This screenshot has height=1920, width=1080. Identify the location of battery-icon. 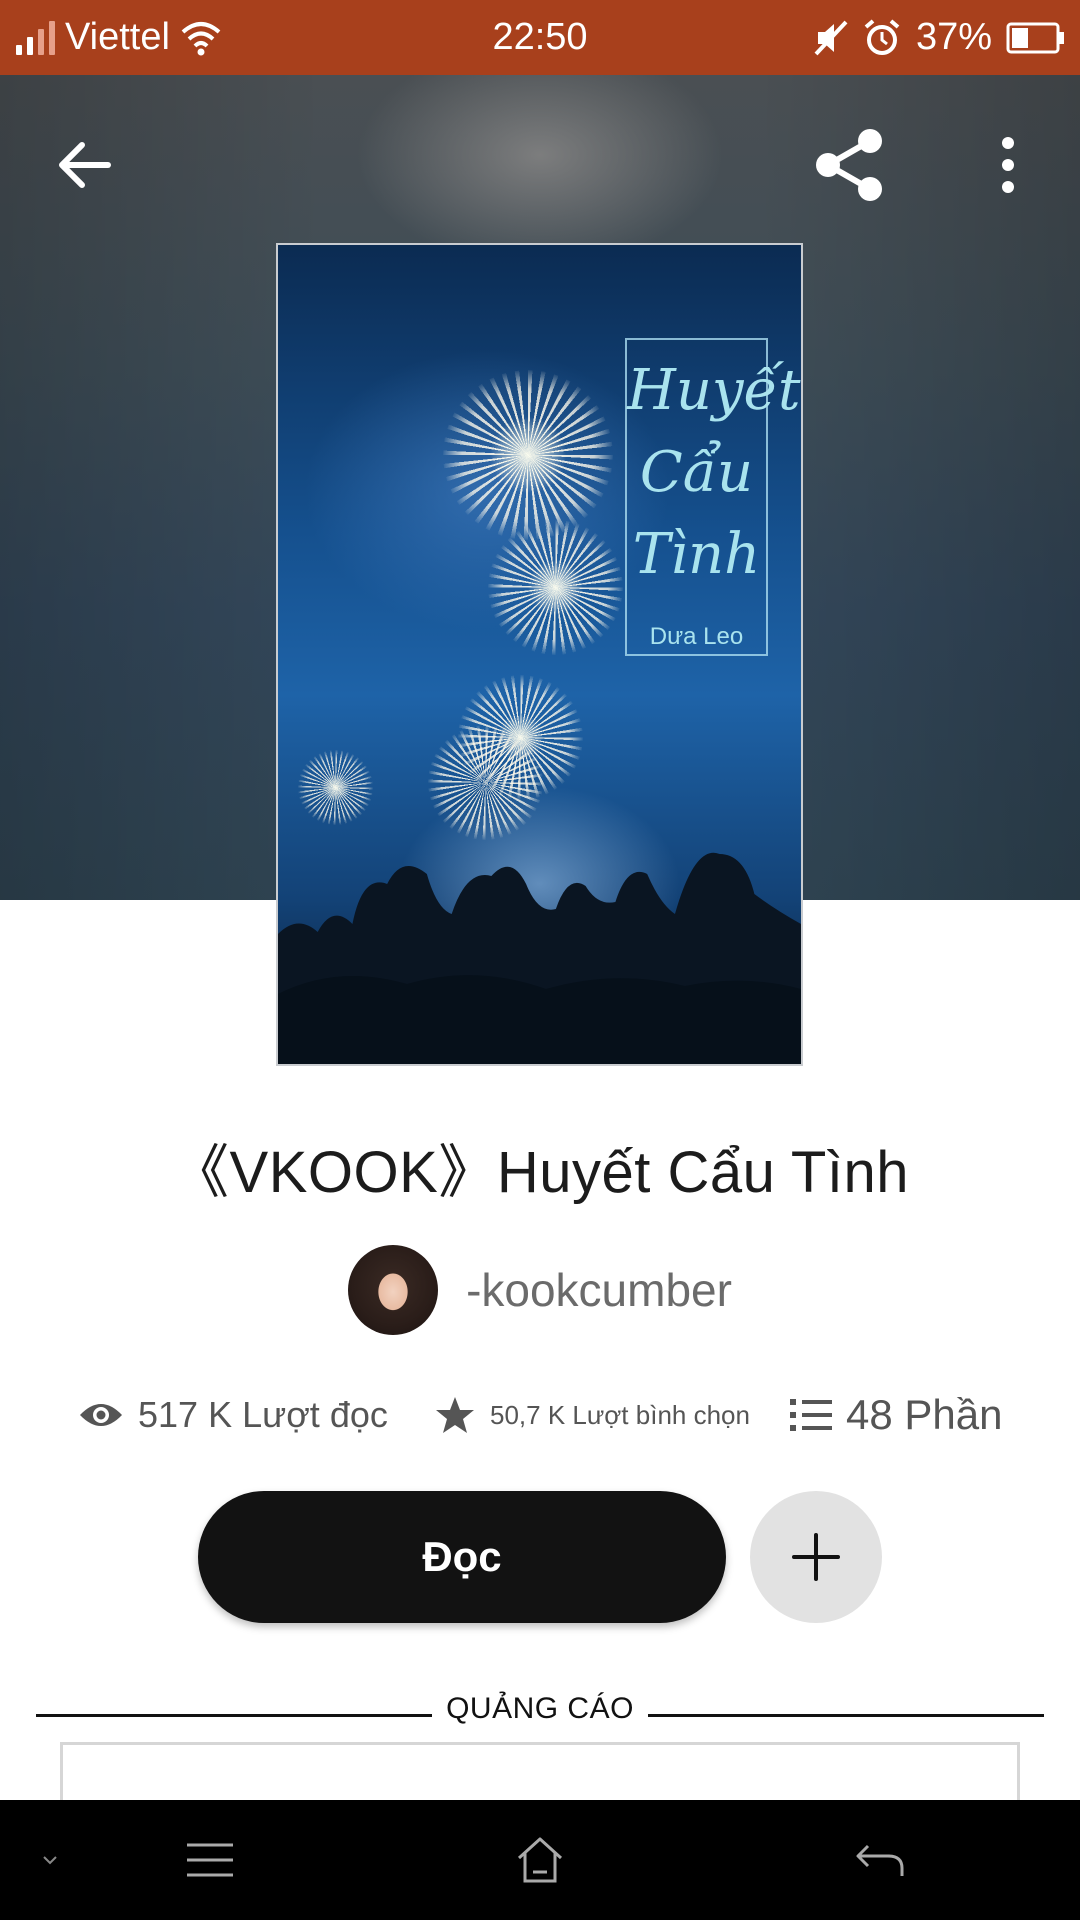
(1035, 37).